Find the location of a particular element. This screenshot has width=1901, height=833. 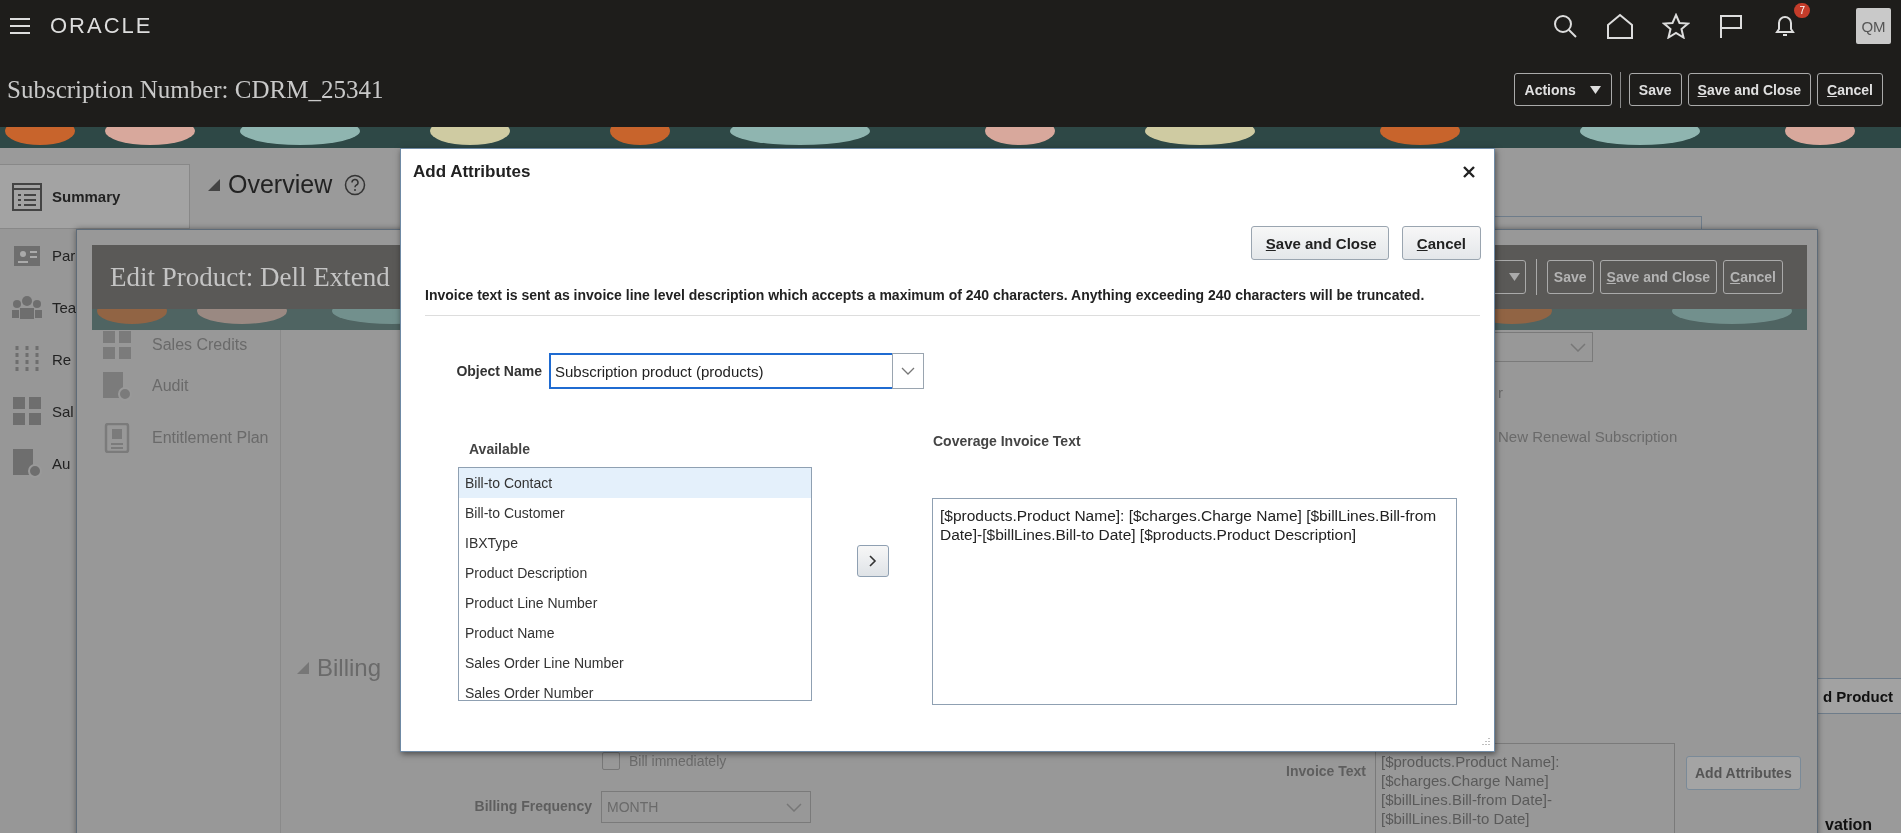

notice-text: Invoice text is sent as invoice line level description which accepts a maximum of 240 characters. Anything exceeding 240 characters will be truncated. is located at coordinates (952, 301).